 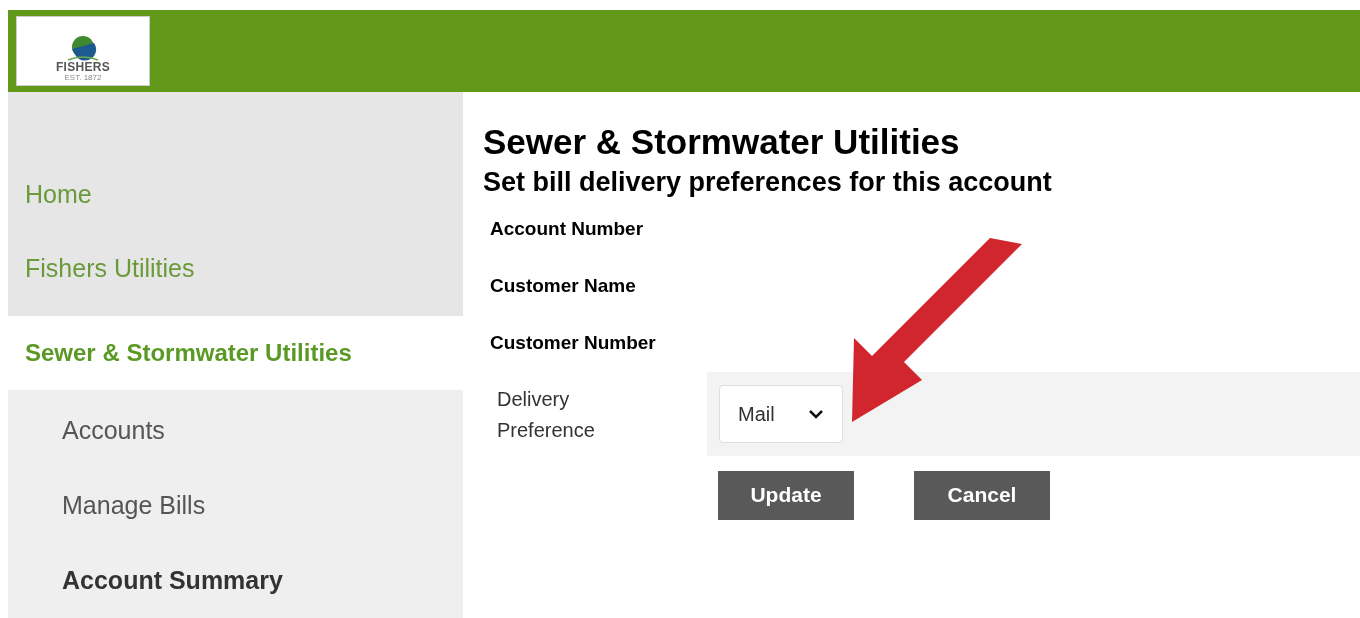 What do you see at coordinates (83, 48) in the screenshot?
I see `globe-icon` at bounding box center [83, 48].